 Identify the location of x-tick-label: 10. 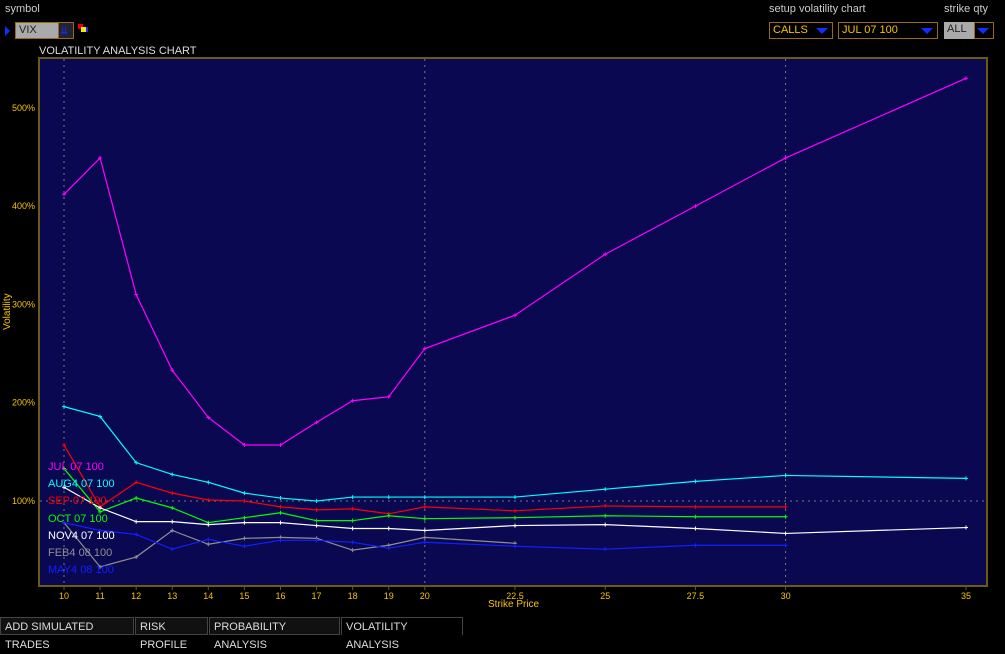
(64, 596).